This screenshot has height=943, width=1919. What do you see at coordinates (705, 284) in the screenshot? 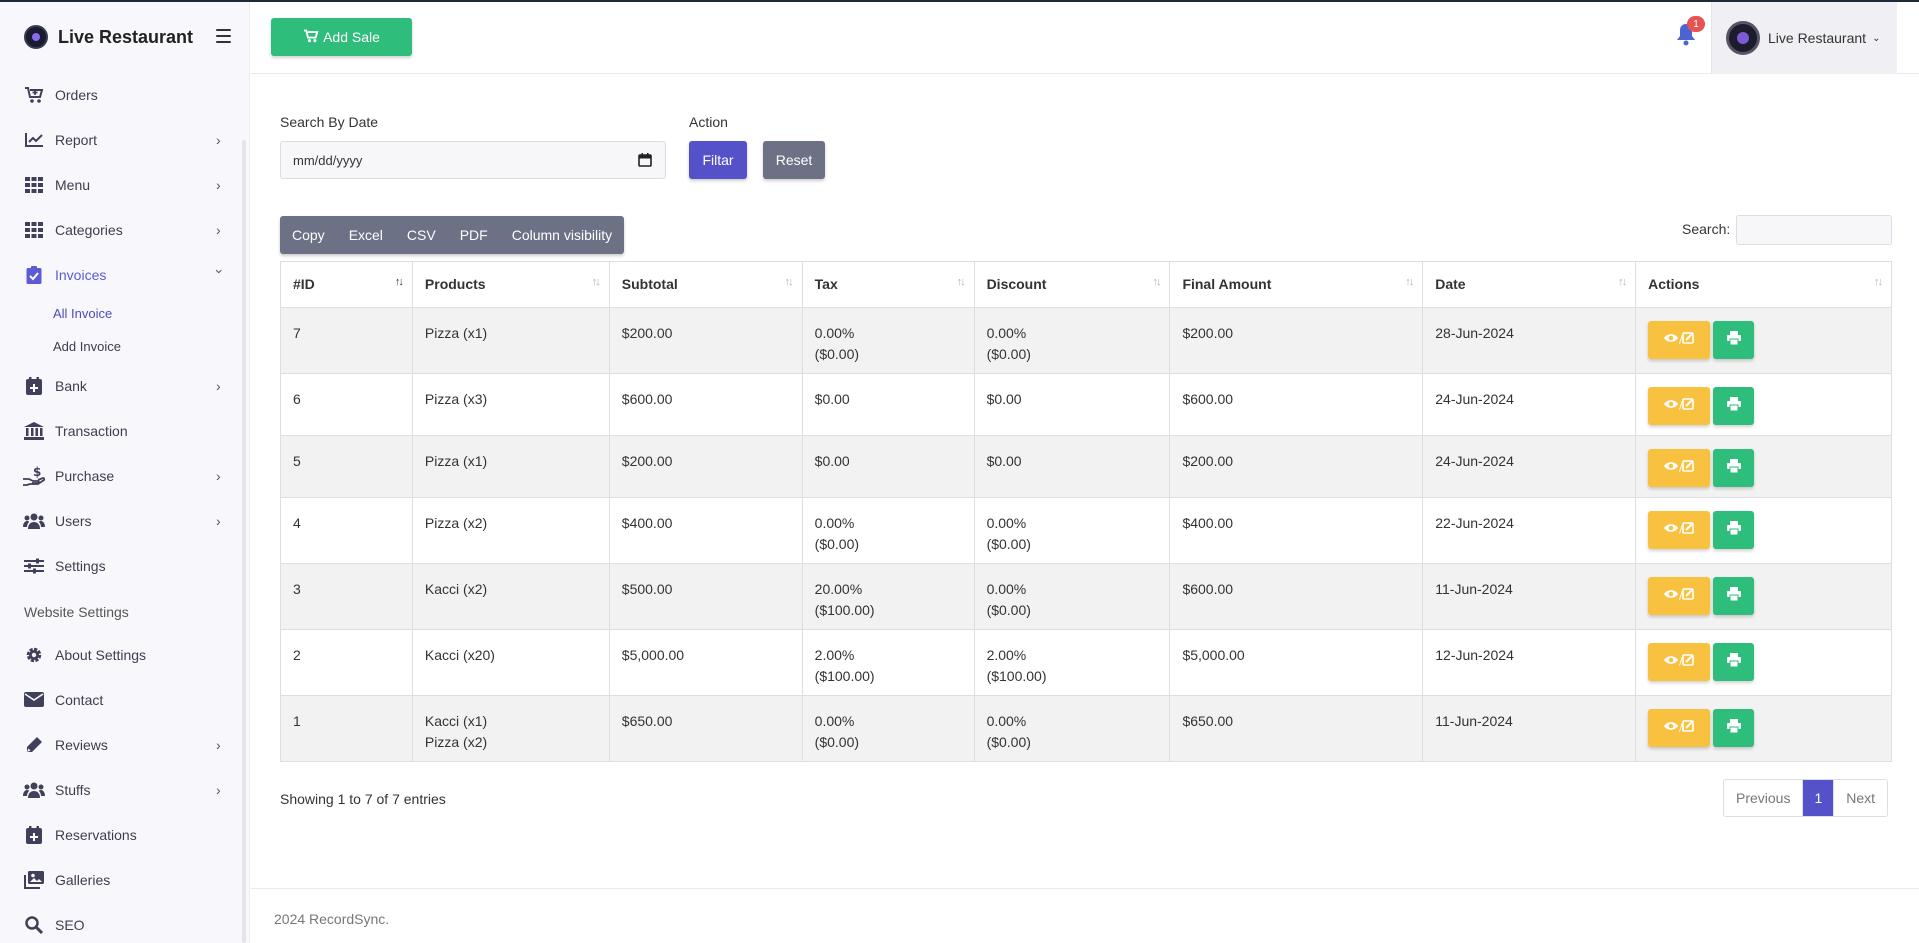
I see `column-header-subtotal: Subtotal ↑↓` at bounding box center [705, 284].